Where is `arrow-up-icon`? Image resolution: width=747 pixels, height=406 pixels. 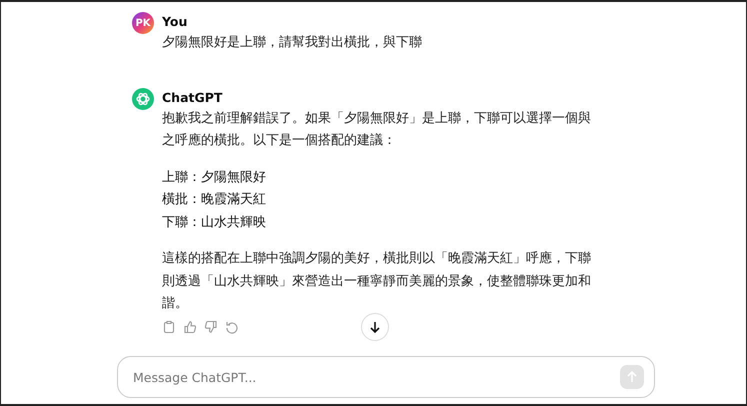 arrow-up-icon is located at coordinates (632, 377).